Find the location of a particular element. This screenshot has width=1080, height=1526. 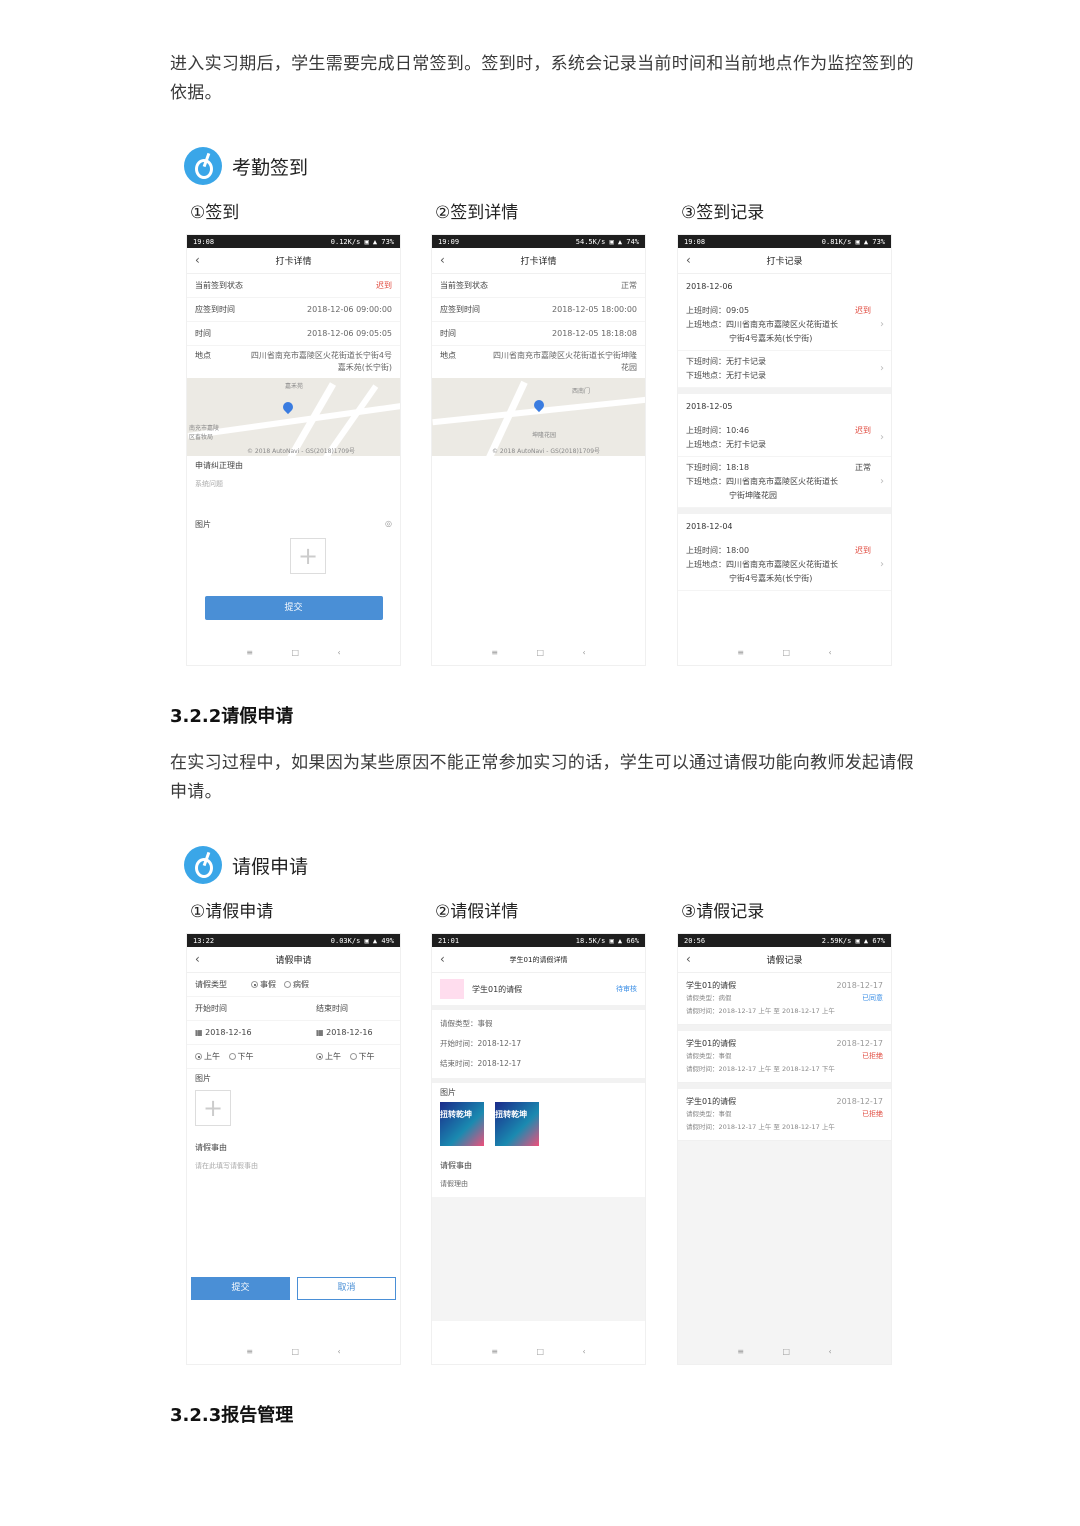

end-date-picker: ▦ 2018-12-16 is located at coordinates (344, 1032).